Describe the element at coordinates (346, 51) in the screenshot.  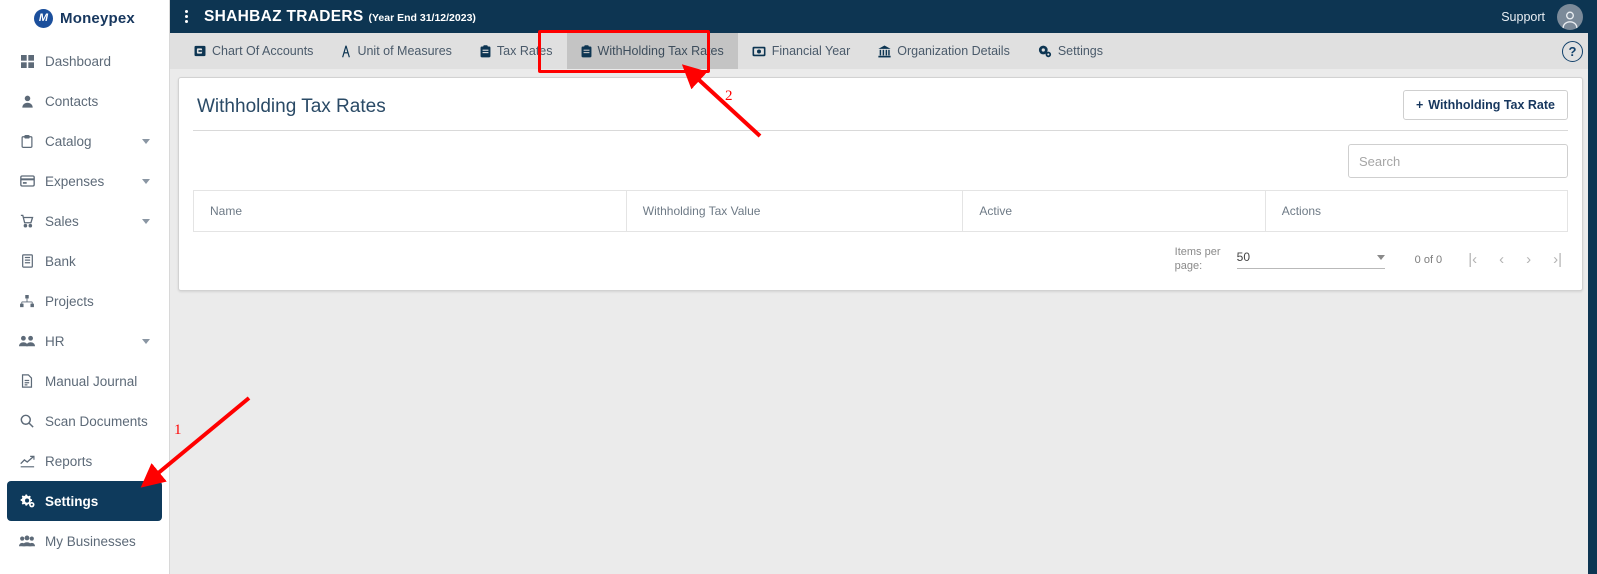
I see `ruler-icon` at that location.